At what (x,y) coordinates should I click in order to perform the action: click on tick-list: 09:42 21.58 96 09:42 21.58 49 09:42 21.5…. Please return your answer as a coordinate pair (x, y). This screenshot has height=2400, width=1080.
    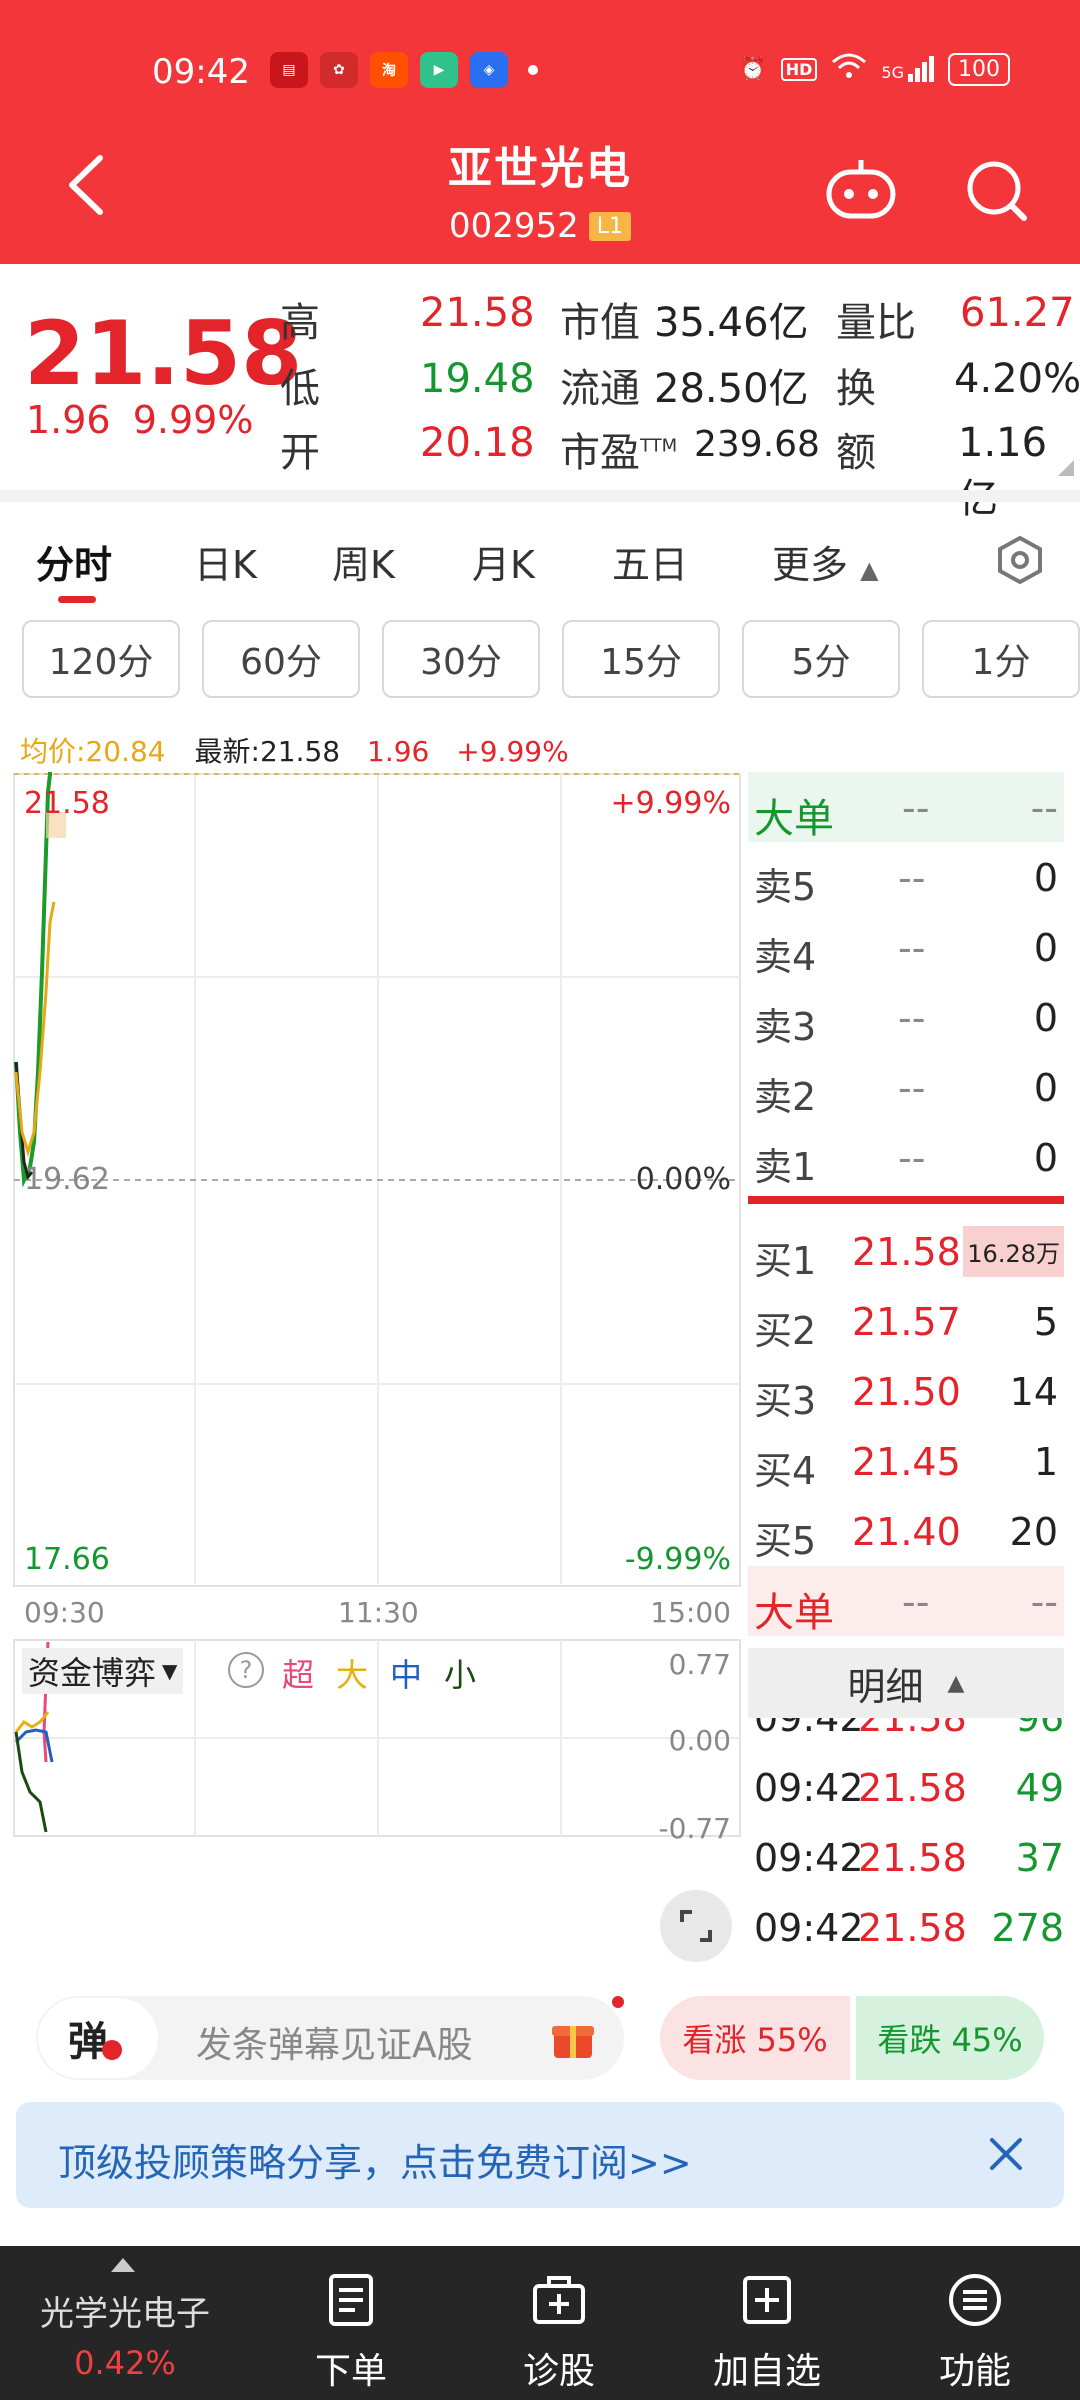
    Looking at the image, I should click on (906, 1845).